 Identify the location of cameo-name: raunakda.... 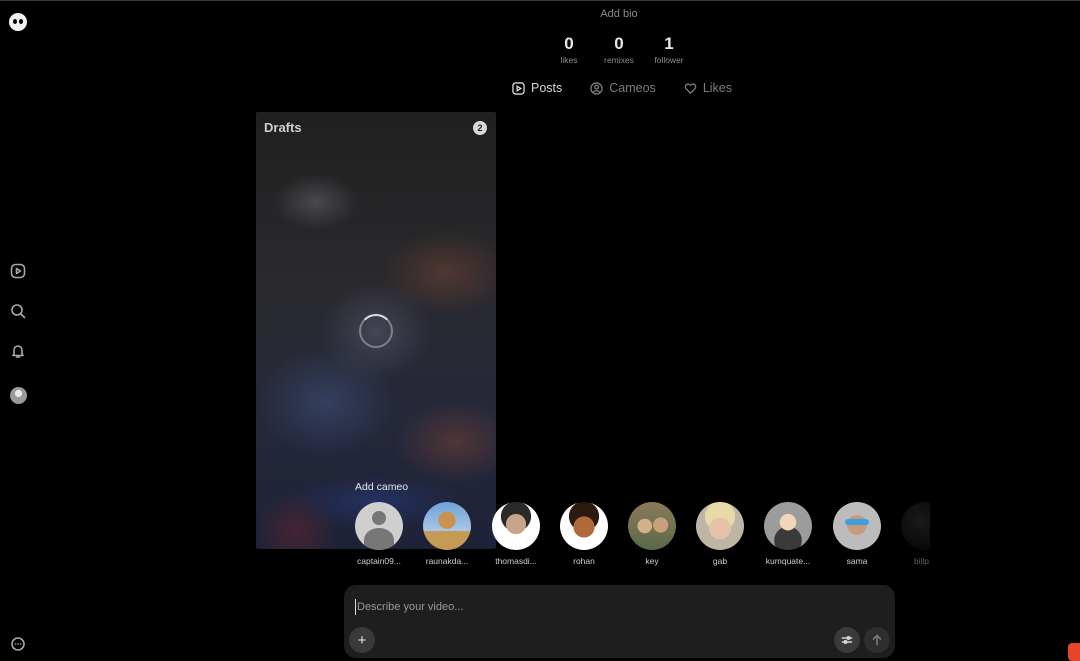
(447, 561).